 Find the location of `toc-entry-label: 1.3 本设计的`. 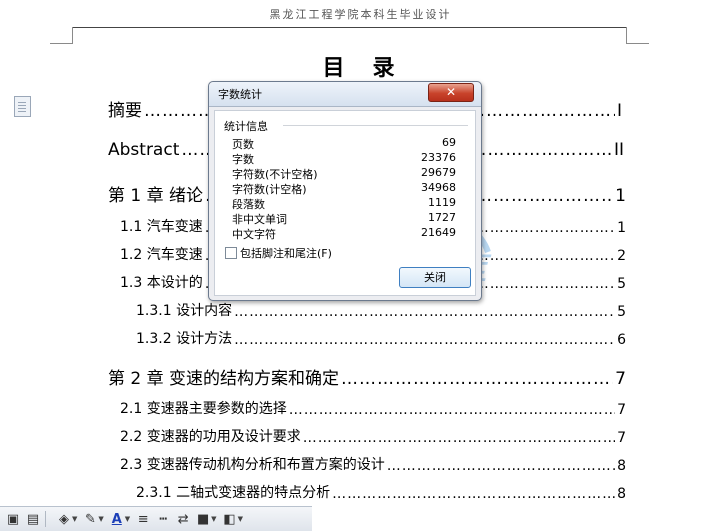

toc-entry-label: 1.3 本设计的 is located at coordinates (161, 283).